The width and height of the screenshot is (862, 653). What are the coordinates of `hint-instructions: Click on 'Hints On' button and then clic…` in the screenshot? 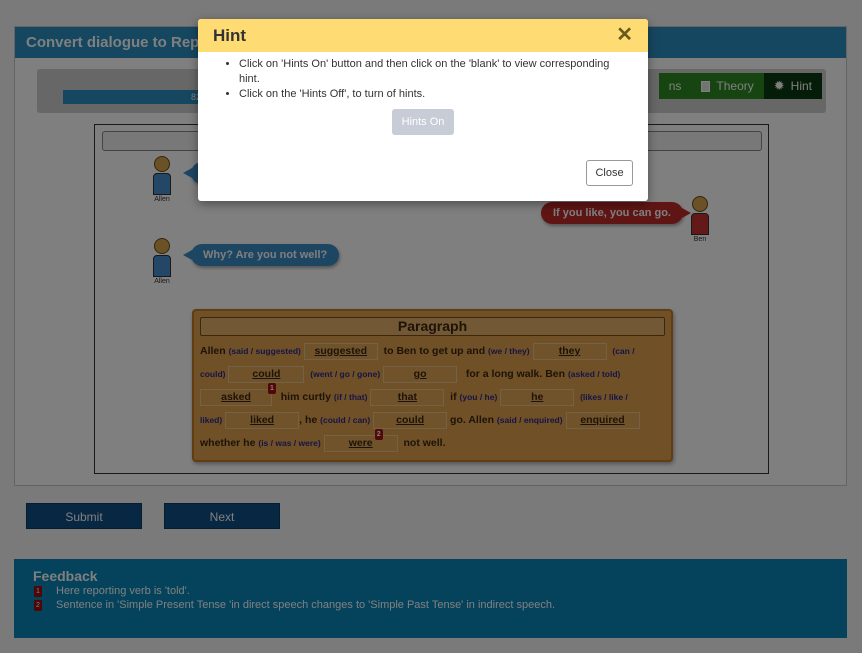 It's located at (423, 77).